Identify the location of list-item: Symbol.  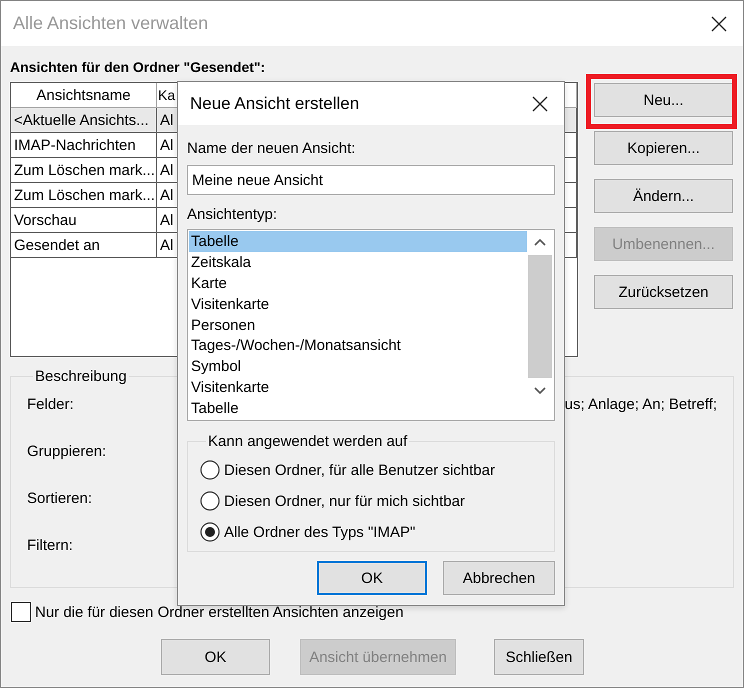
(358, 367).